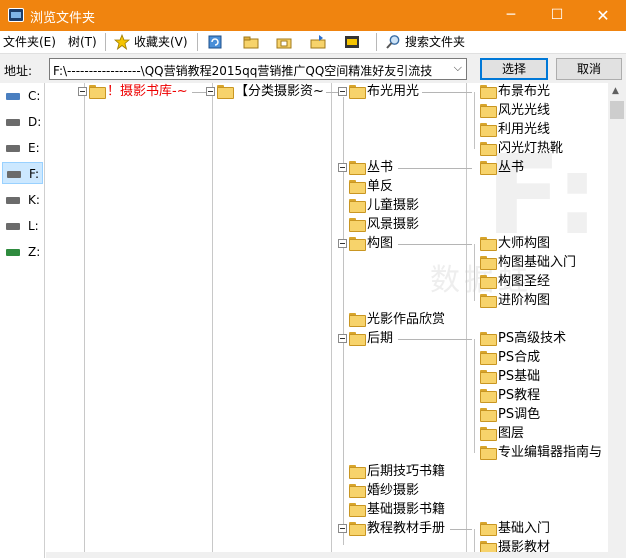  What do you see at coordinates (34, 252) in the screenshot?
I see `drive-label: Z:` at bounding box center [34, 252].